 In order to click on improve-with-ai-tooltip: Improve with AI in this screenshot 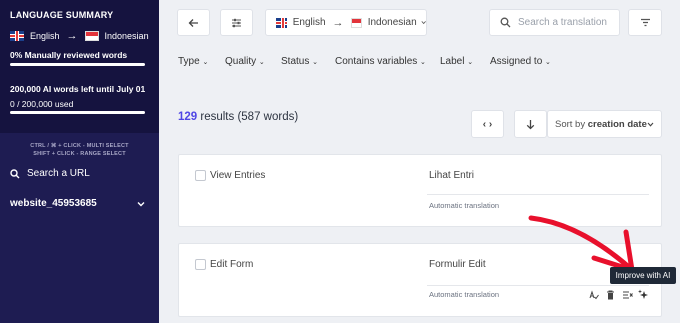, I will do `click(643, 275)`.